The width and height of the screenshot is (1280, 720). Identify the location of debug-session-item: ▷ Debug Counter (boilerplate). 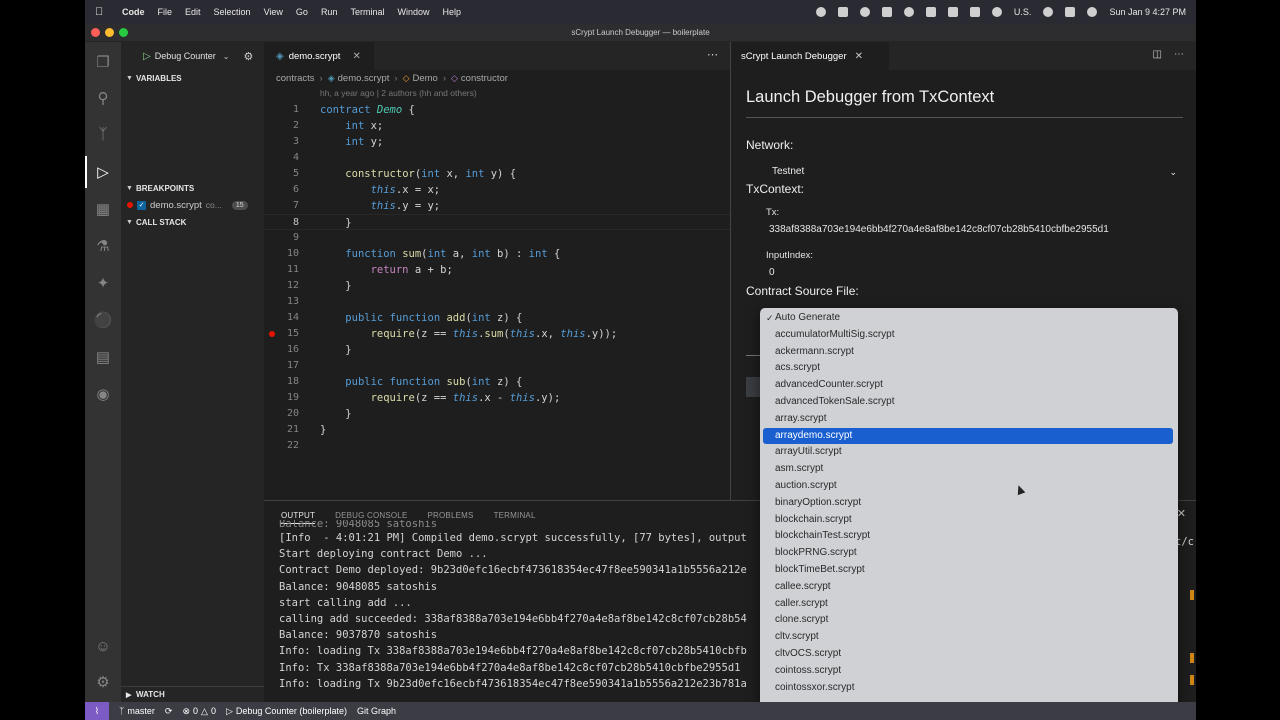
(286, 711).